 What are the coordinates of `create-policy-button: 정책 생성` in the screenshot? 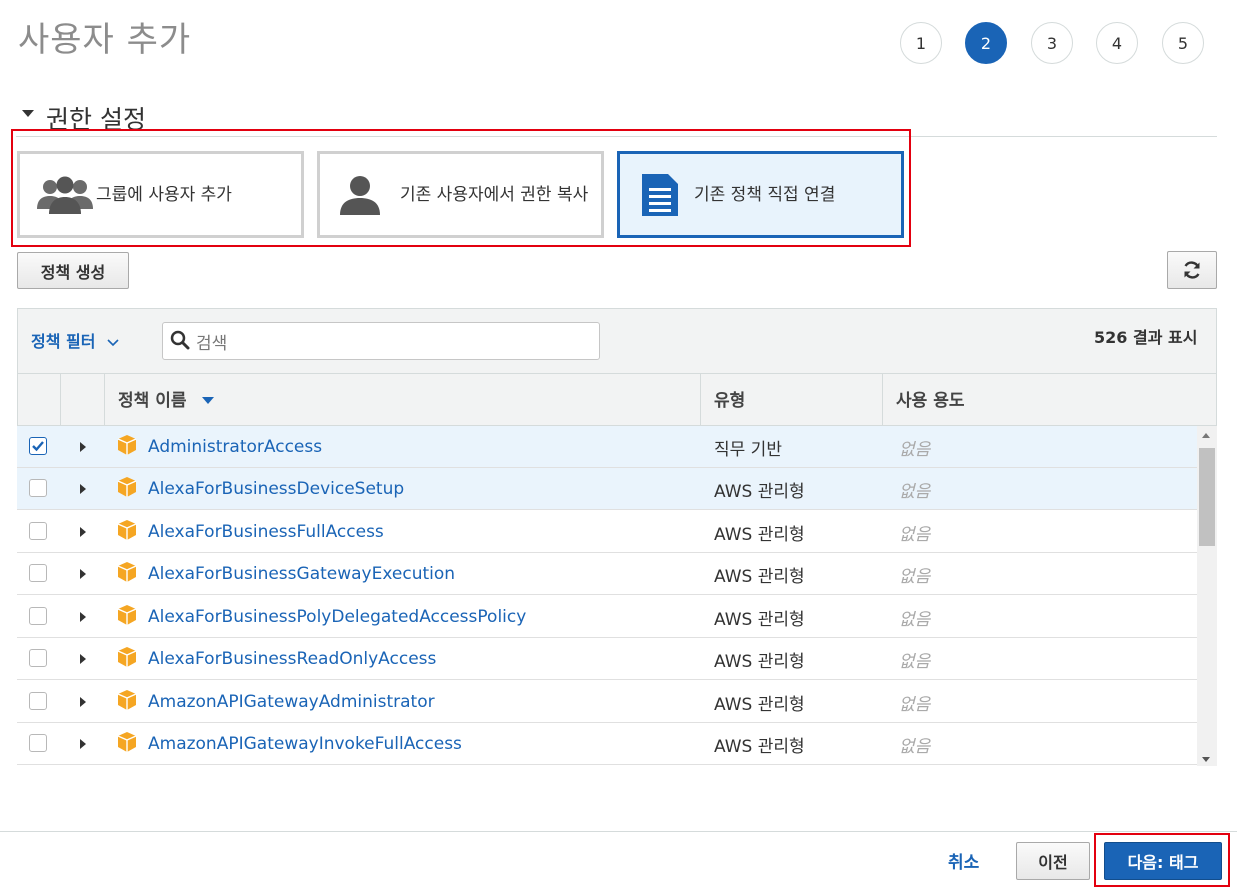 It's located at (73, 270).